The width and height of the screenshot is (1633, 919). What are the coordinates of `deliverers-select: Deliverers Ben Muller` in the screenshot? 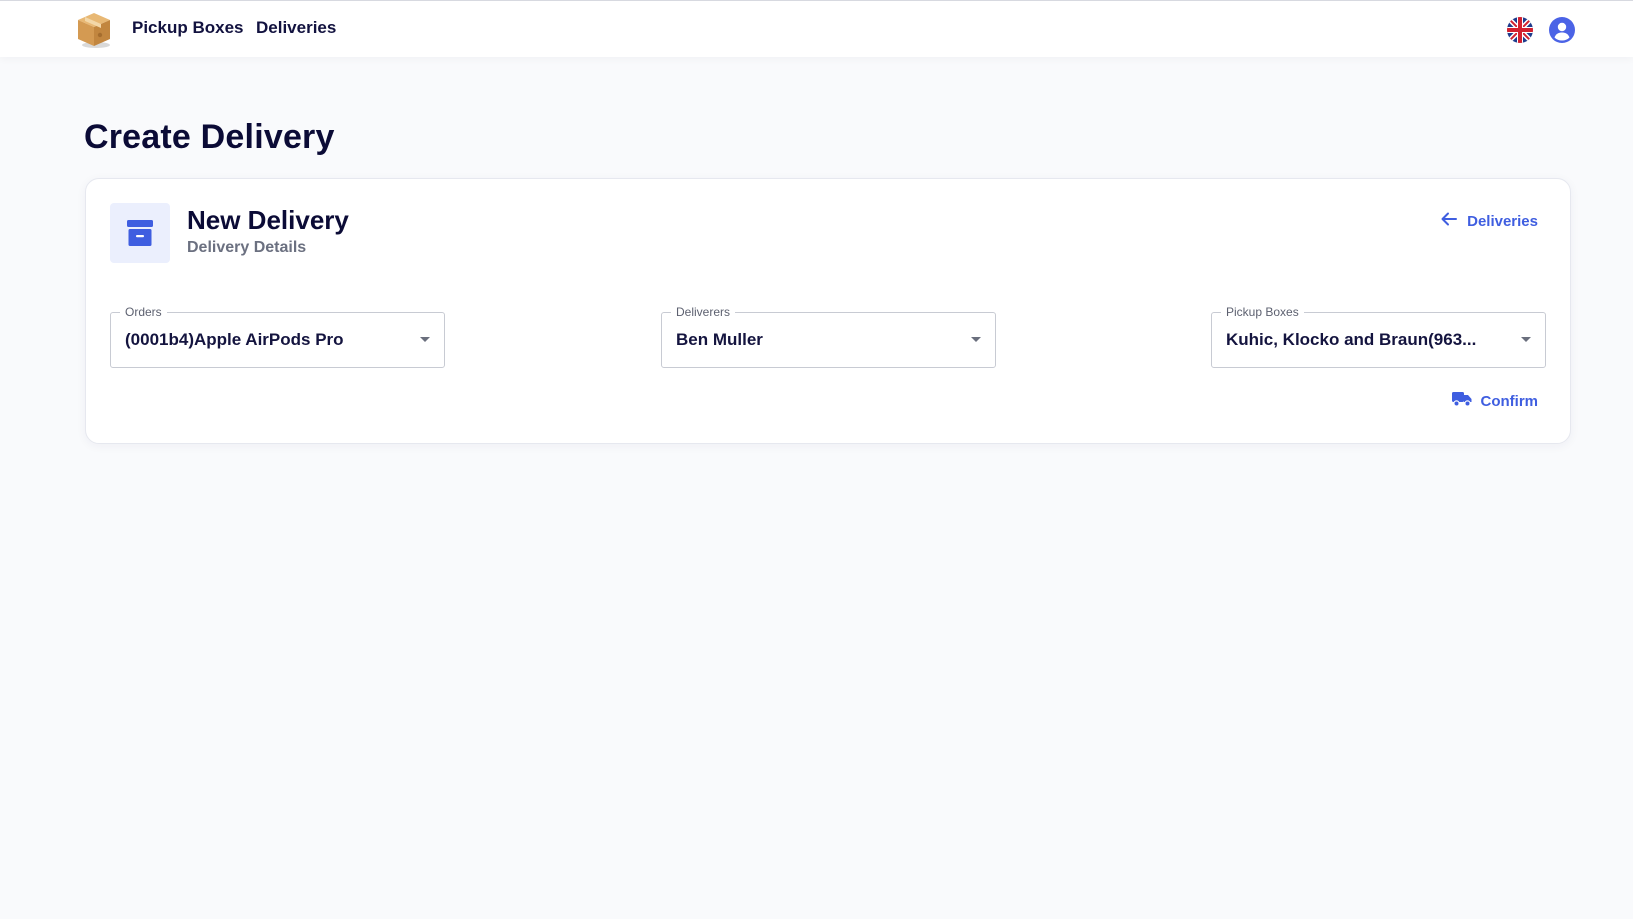 It's located at (828, 336).